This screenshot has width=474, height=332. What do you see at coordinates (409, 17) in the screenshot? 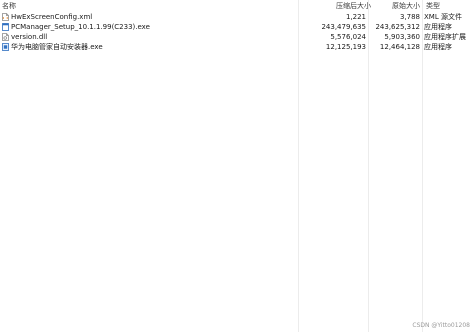
I see `file-original-size: 3,788` at bounding box center [409, 17].